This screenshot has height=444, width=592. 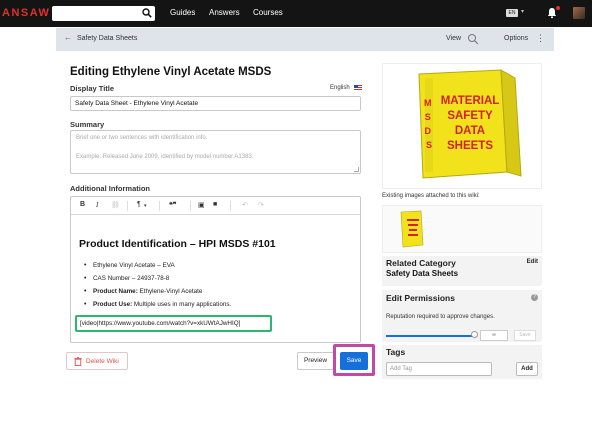 I want to click on related-category-title: Related Category, so click(x=421, y=263).